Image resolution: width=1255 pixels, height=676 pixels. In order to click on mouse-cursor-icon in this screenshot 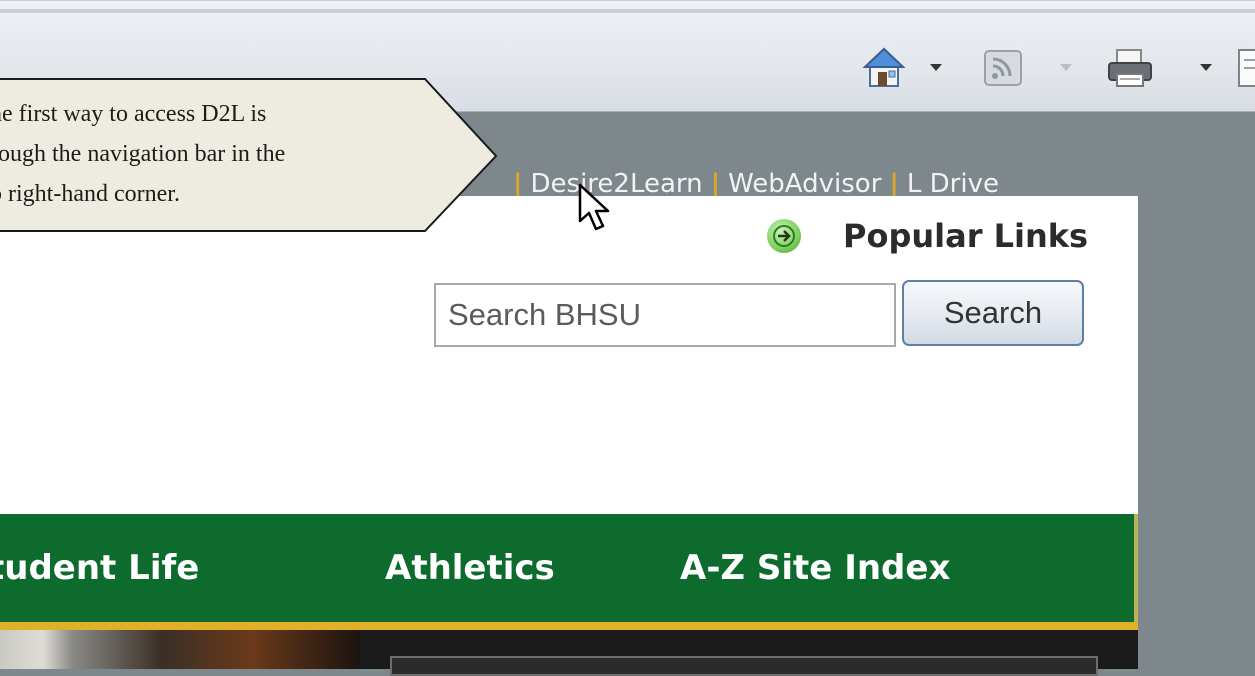, I will do `click(594, 207)`.